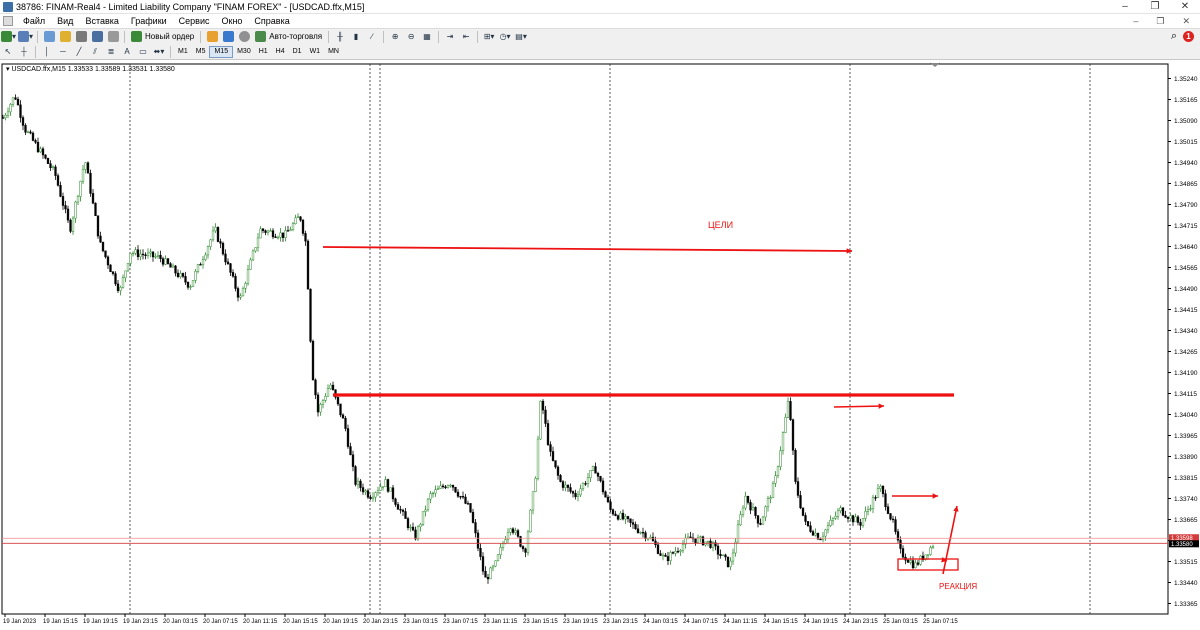  I want to click on navigator-button, so click(65, 36).